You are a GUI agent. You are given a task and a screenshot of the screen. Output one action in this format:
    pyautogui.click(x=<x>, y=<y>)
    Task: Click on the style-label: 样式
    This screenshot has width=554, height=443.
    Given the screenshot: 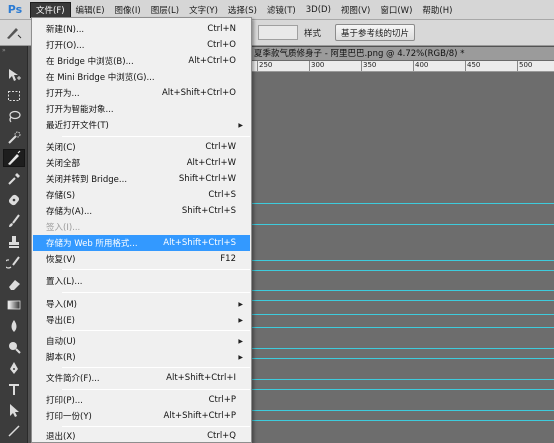 What is the action you would take?
    pyautogui.click(x=313, y=34)
    